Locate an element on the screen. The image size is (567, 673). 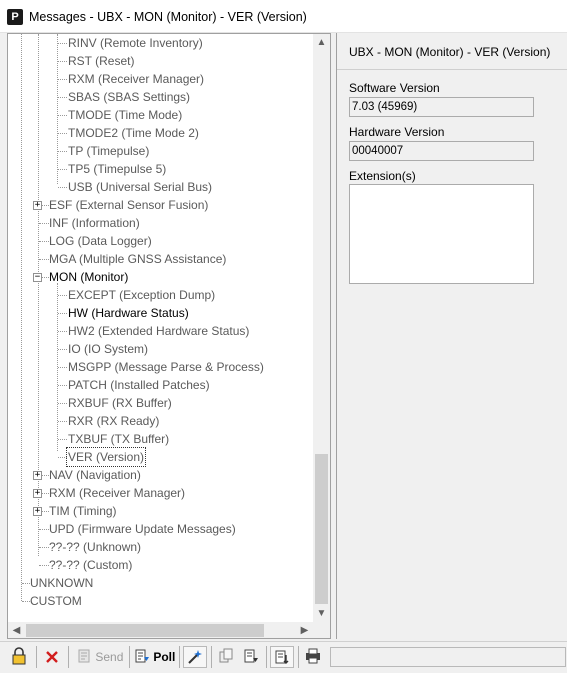
tree-item-rxm: RXM (Receiver Manager) is located at coordinates (117, 493).